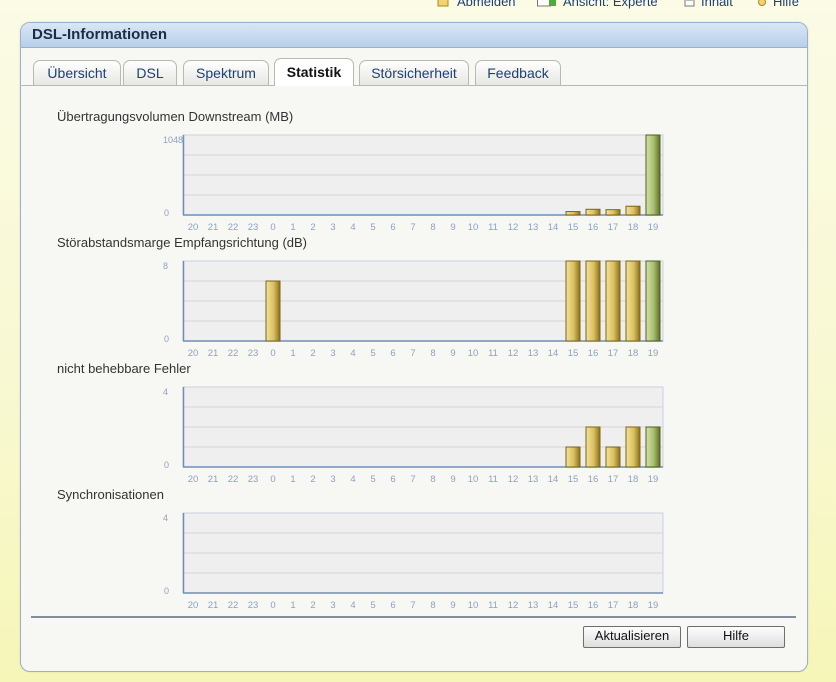 This screenshot has height=682, width=836. Describe the element at coordinates (736, 637) in the screenshot. I see `help-button: Hilfe` at that location.